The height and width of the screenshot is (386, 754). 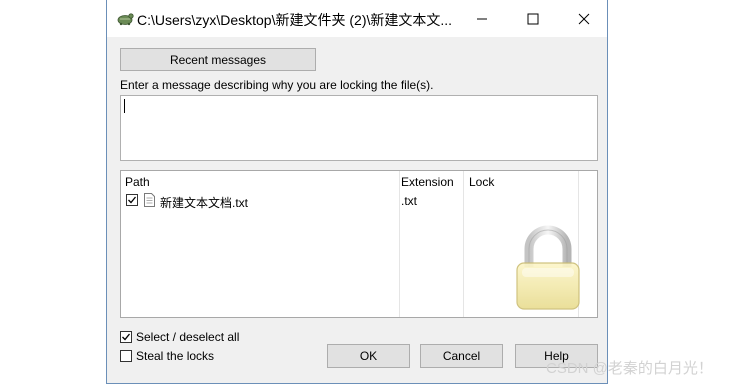 What do you see at coordinates (359, 128) in the screenshot?
I see `lock-message-input` at bounding box center [359, 128].